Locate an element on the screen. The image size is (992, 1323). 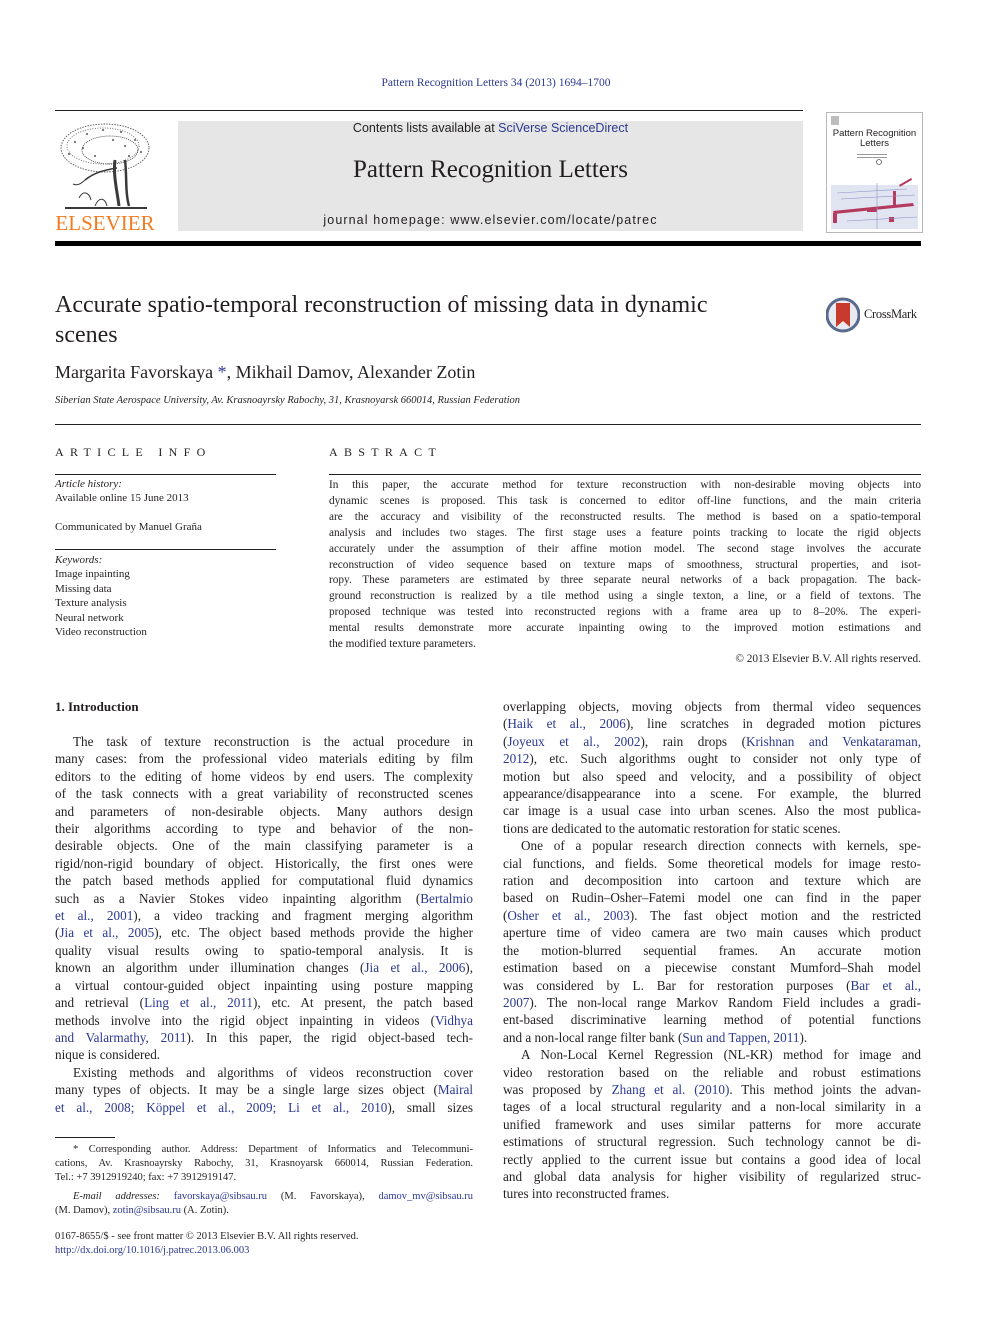
text-run: Tel.: +7 3912919240; fax: +7 3912919147. is located at coordinates (146, 1178).